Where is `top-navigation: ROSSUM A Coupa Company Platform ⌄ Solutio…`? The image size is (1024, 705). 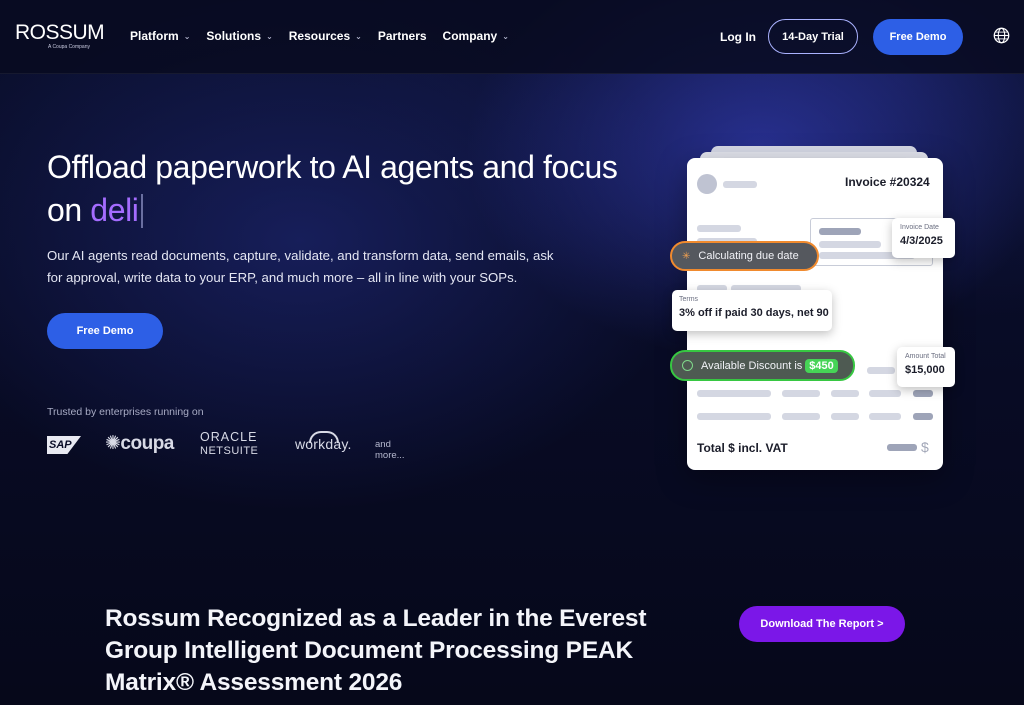
top-navigation: ROSSUM A Coupa Company Platform ⌄ Solutio… is located at coordinates (512, 37).